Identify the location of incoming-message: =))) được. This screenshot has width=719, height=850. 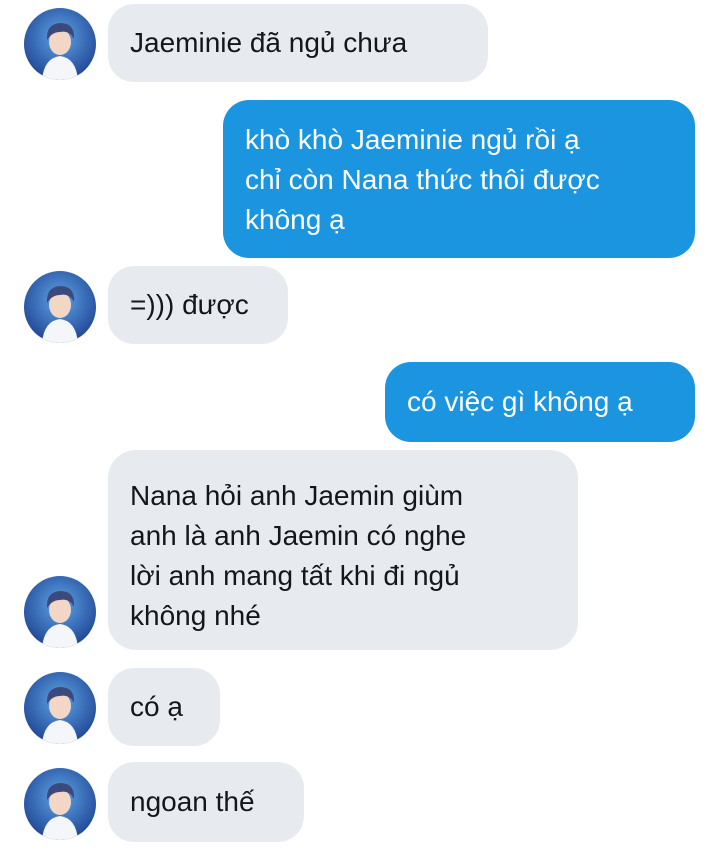
(198, 305).